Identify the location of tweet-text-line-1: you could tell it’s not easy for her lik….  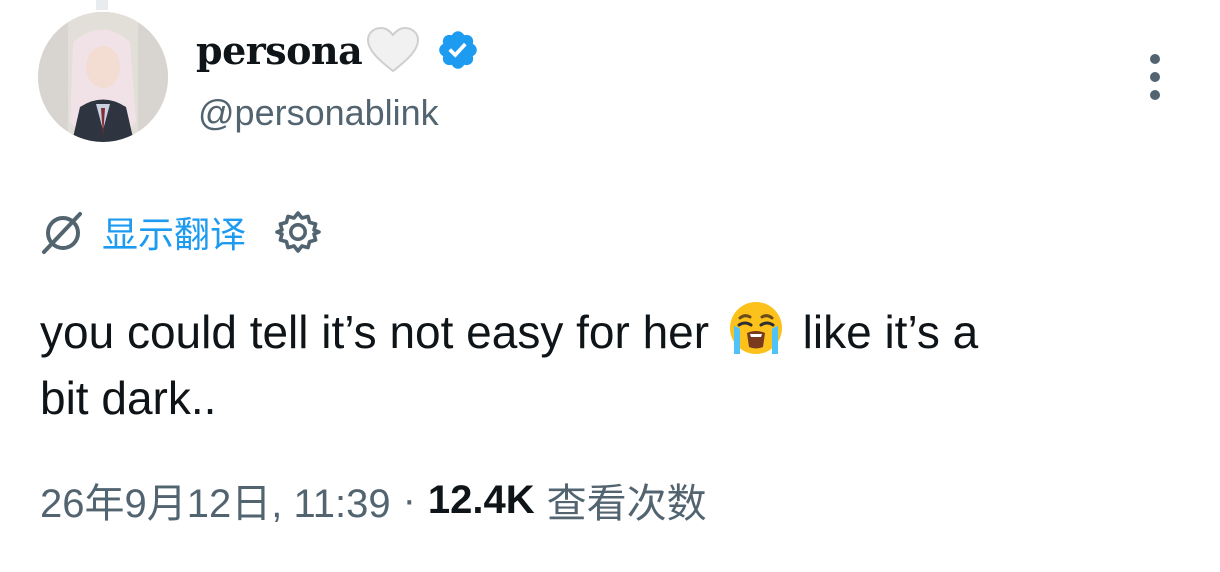
(615, 331).